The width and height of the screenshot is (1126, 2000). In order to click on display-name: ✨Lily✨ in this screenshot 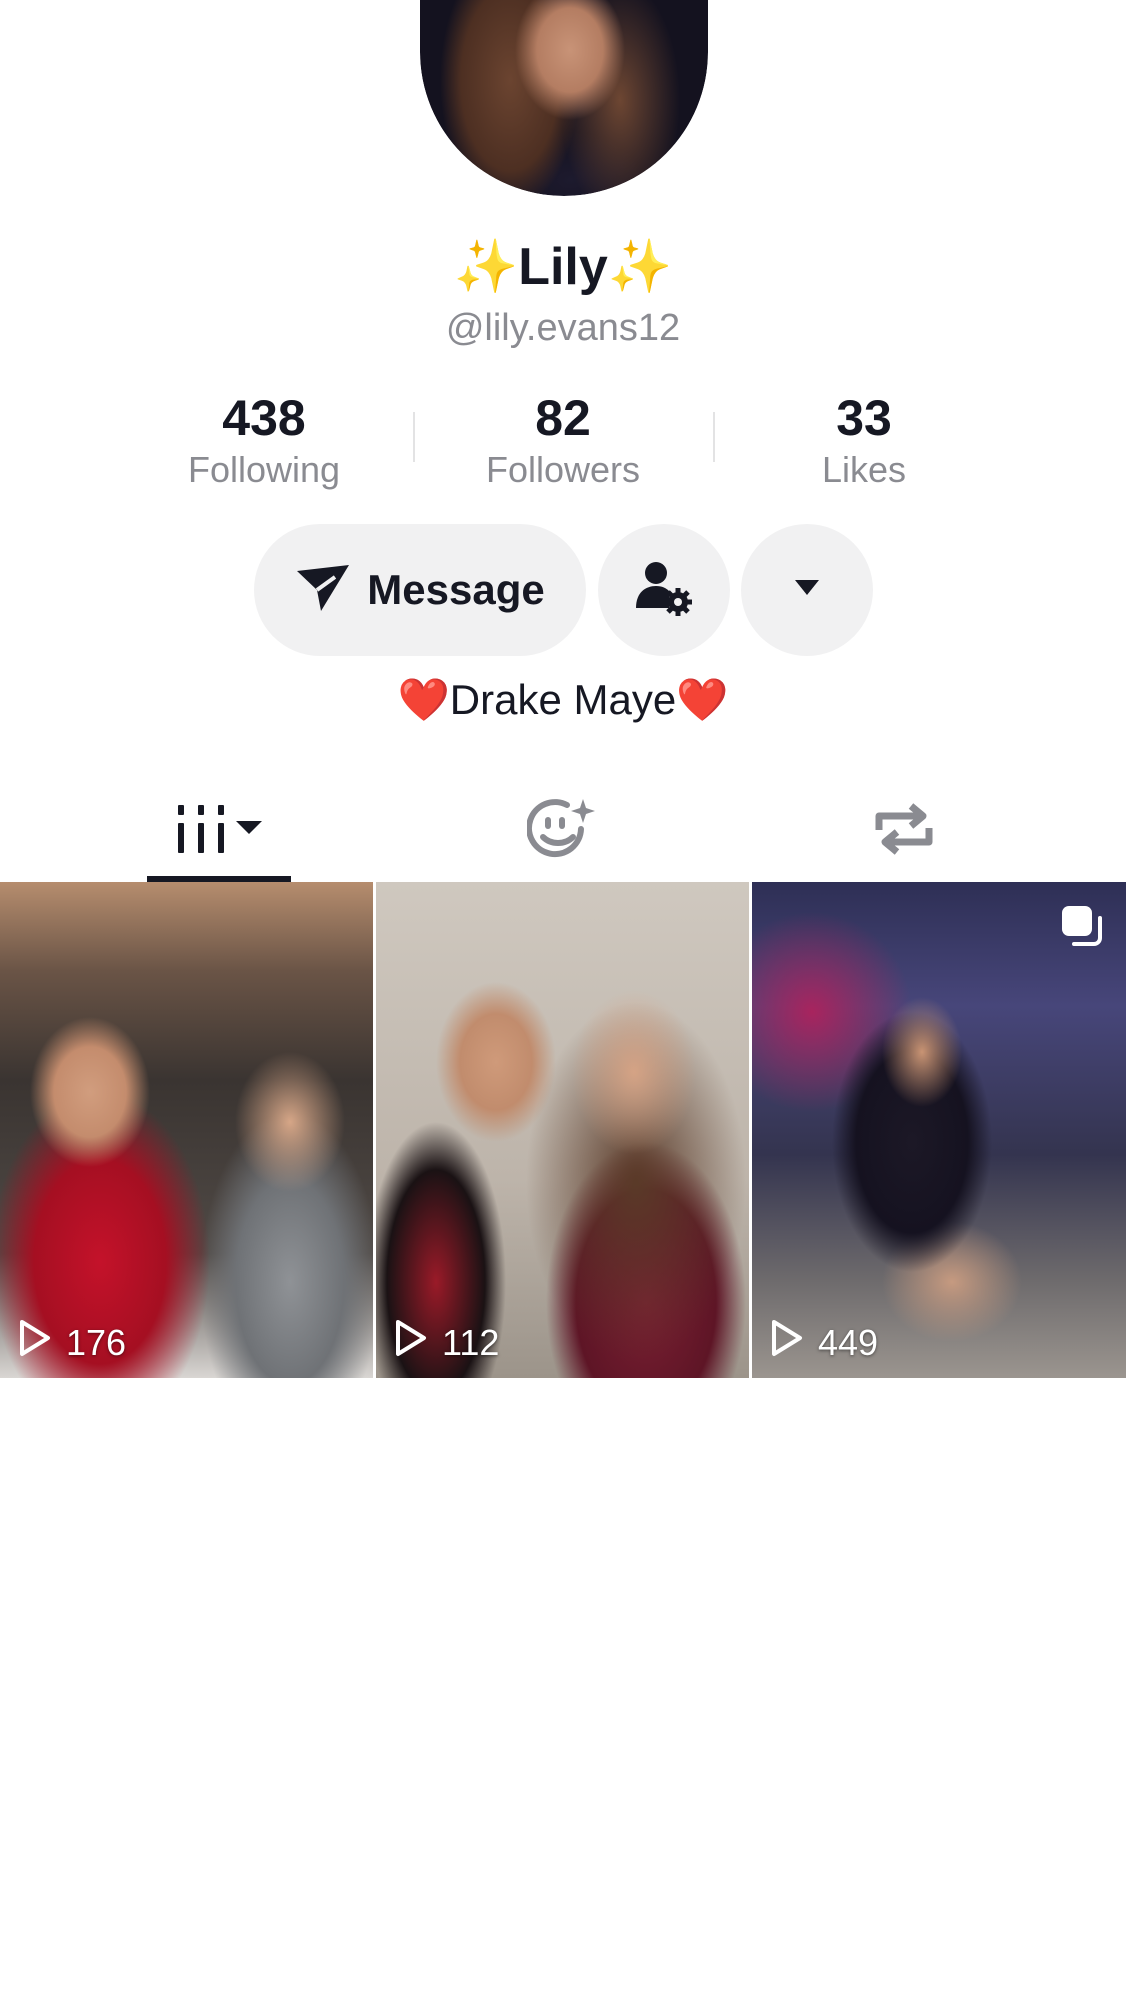, I will do `click(563, 266)`.